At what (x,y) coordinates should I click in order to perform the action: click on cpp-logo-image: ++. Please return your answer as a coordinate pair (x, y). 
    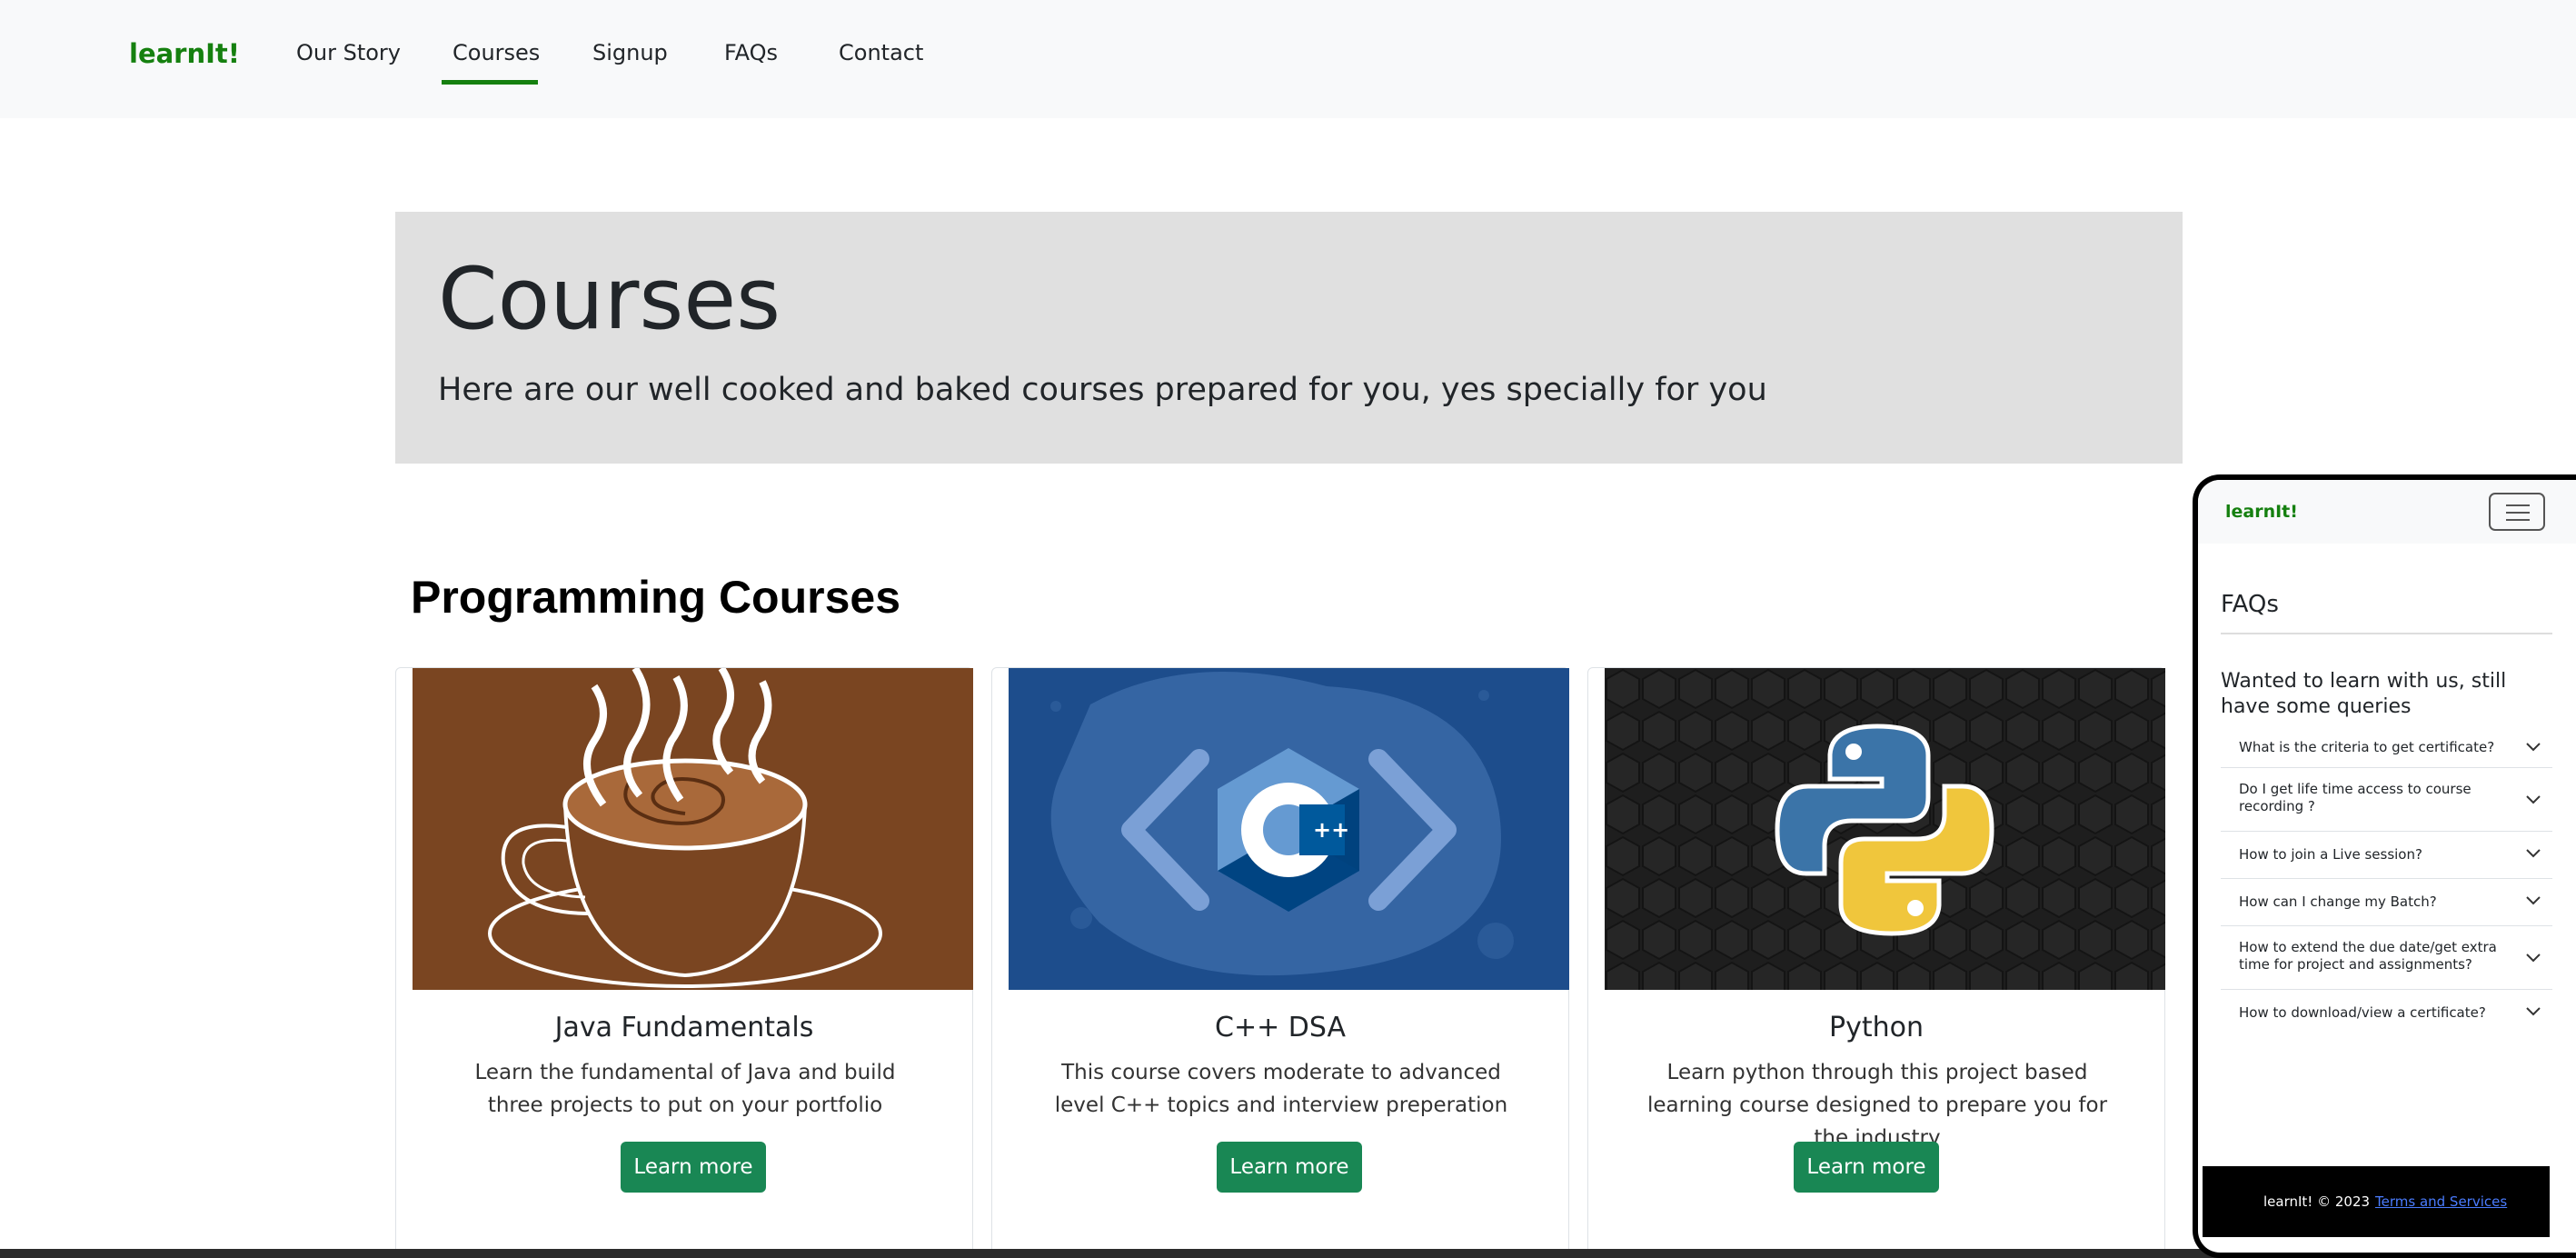
    Looking at the image, I should click on (1289, 829).